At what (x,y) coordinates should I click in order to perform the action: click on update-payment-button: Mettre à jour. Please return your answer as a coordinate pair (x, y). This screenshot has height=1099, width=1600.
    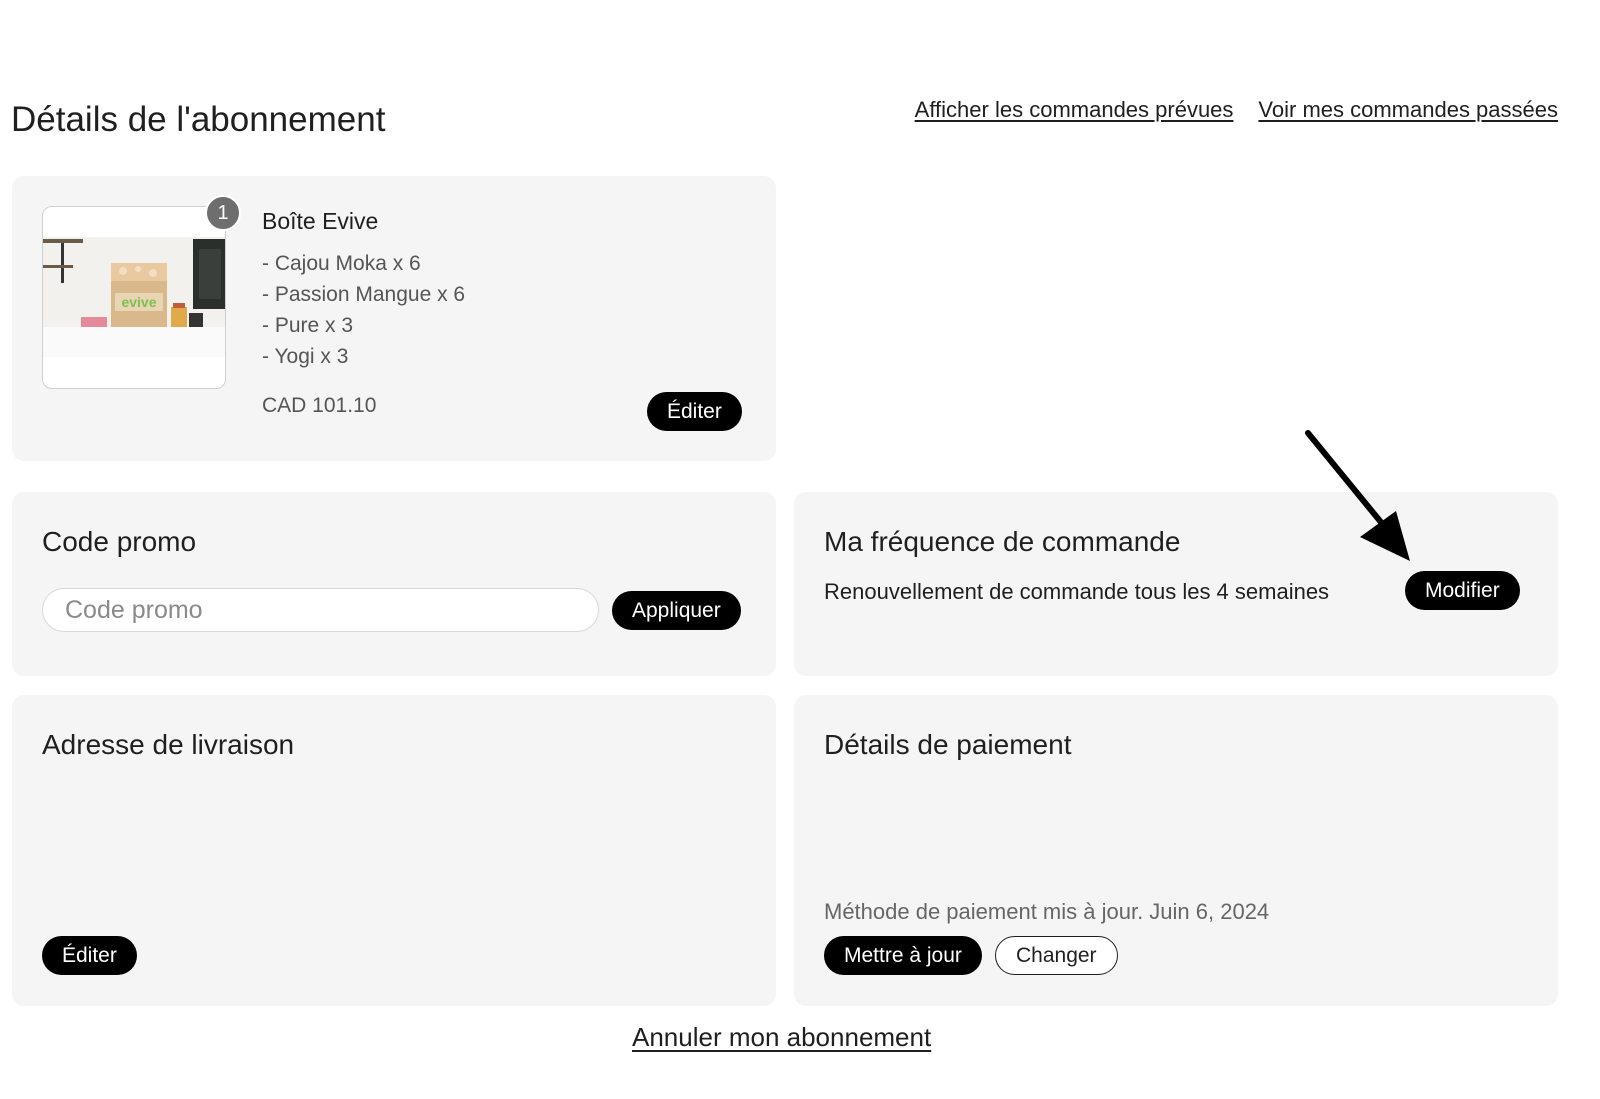
    Looking at the image, I should click on (903, 955).